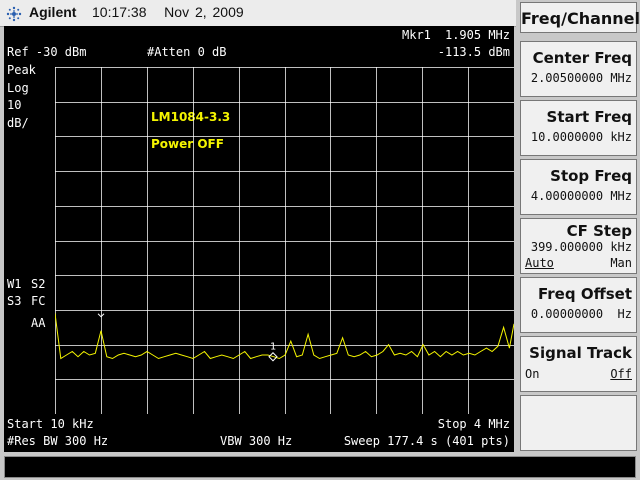  Describe the element at coordinates (477, 35) in the screenshot. I see `marker-frequency: 1.905 MHz` at that location.